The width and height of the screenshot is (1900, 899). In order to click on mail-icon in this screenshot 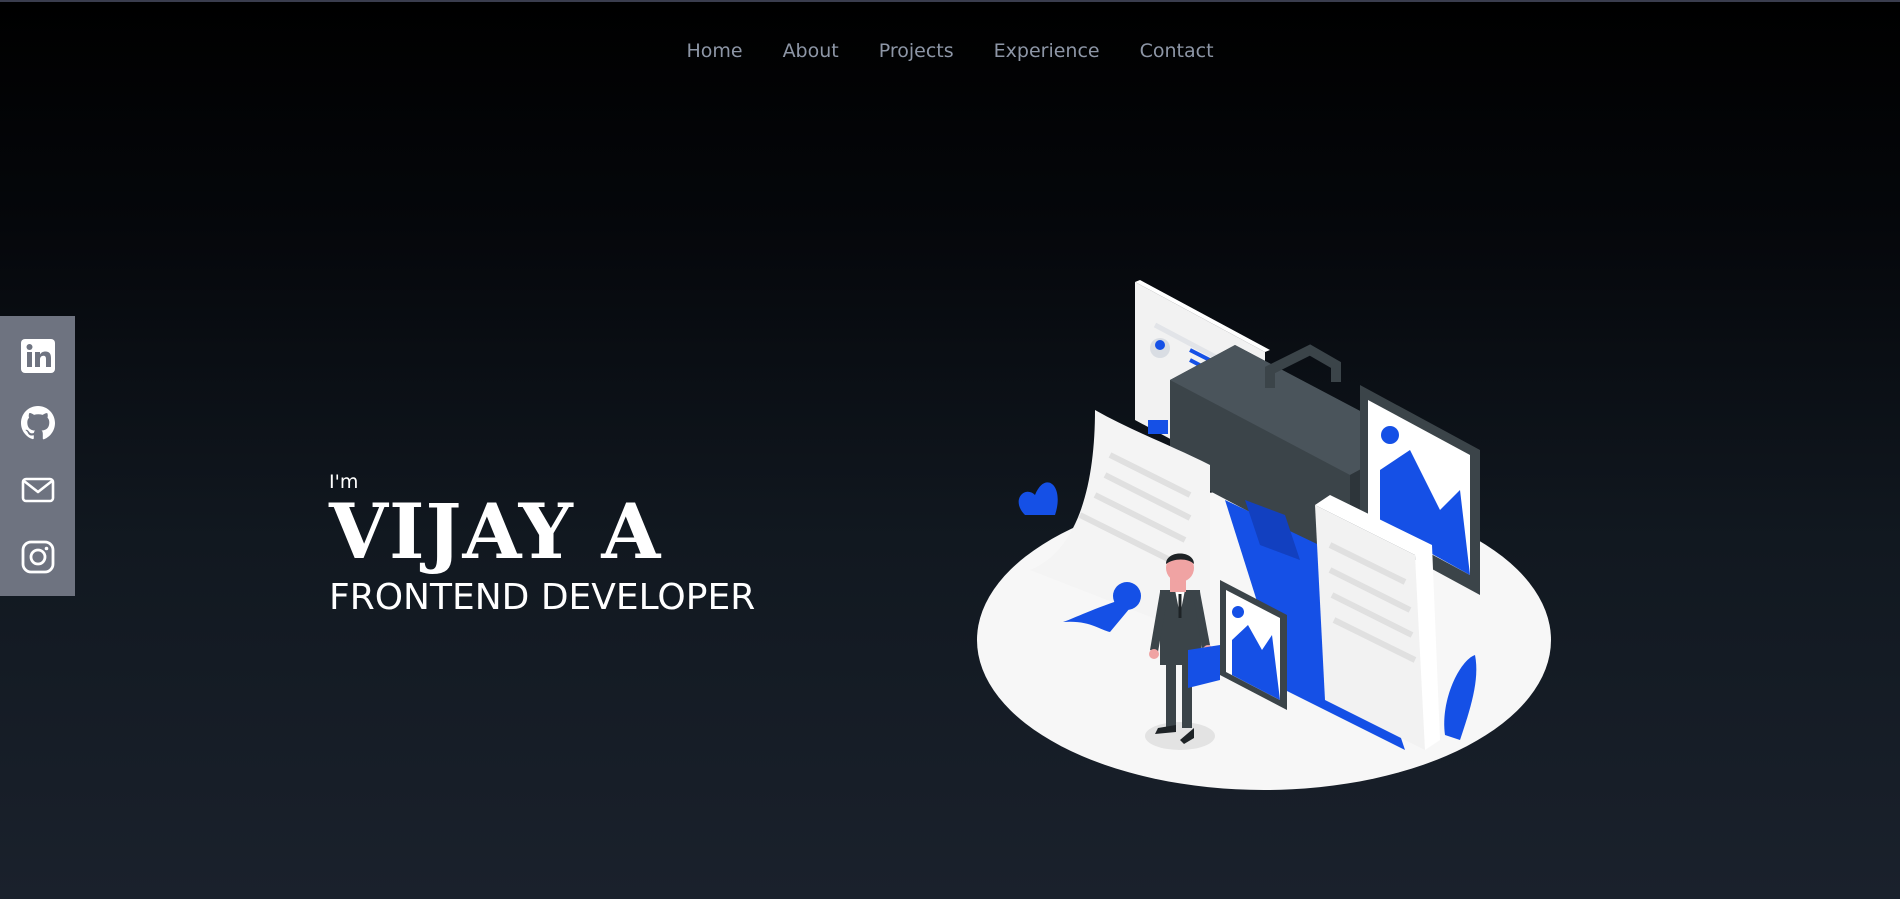, I will do `click(38, 490)`.